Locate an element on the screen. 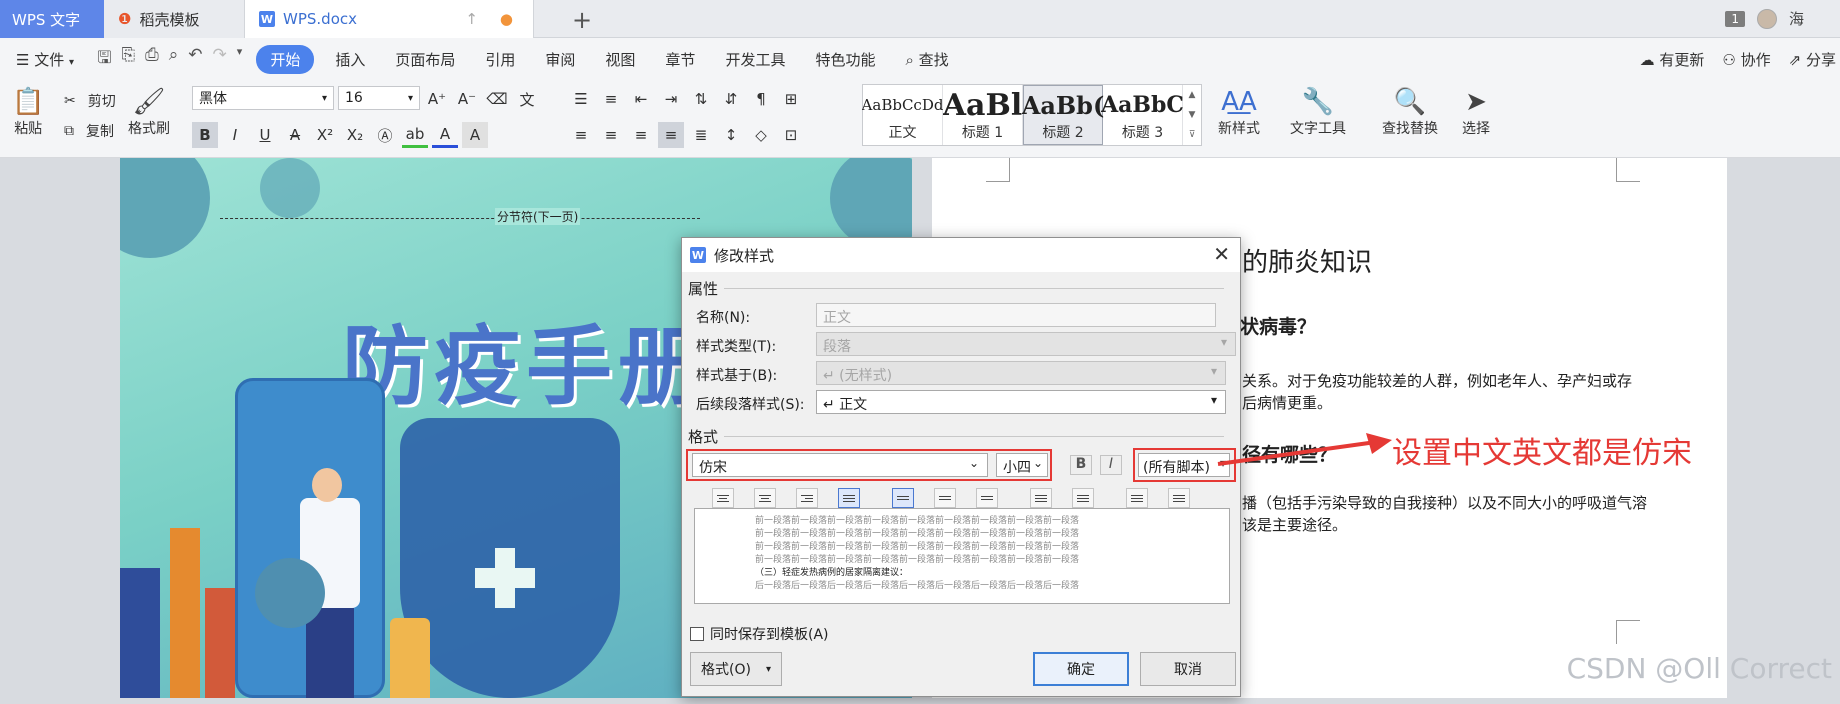  update-button: ☁ 有更新 is located at coordinates (1672, 59).